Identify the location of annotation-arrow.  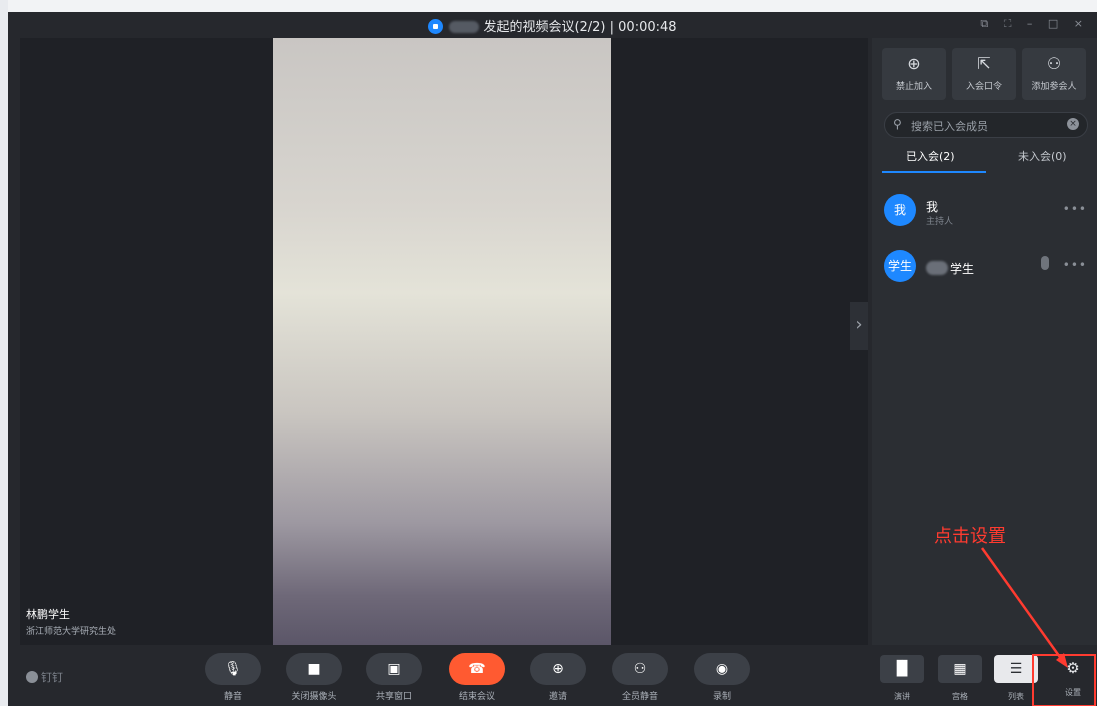
(1022, 604).